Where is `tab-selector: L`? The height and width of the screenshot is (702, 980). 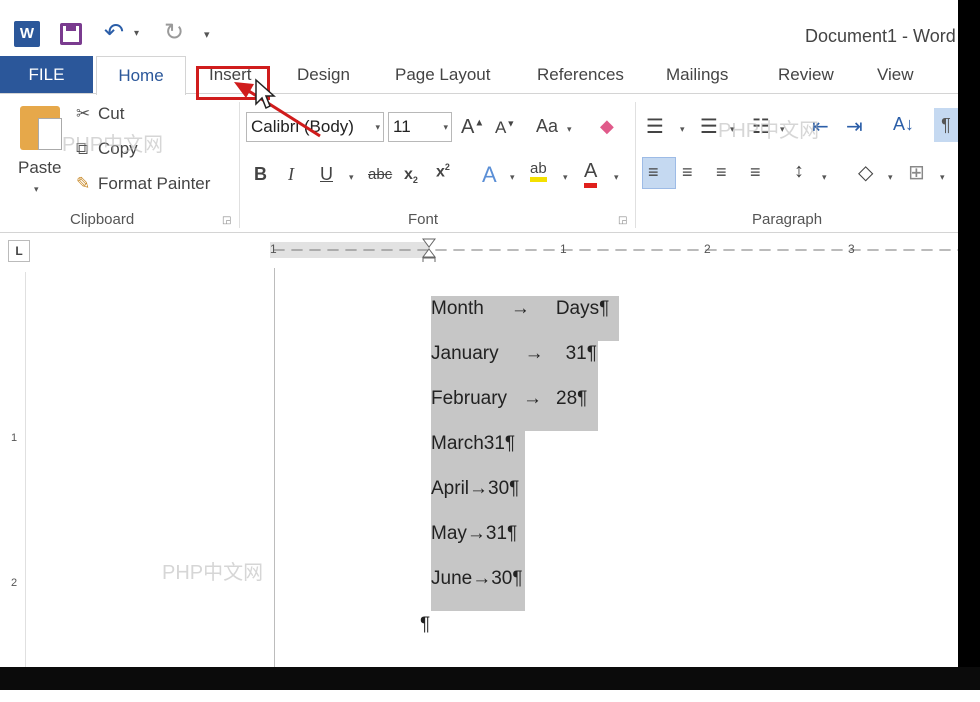 tab-selector: L is located at coordinates (19, 251).